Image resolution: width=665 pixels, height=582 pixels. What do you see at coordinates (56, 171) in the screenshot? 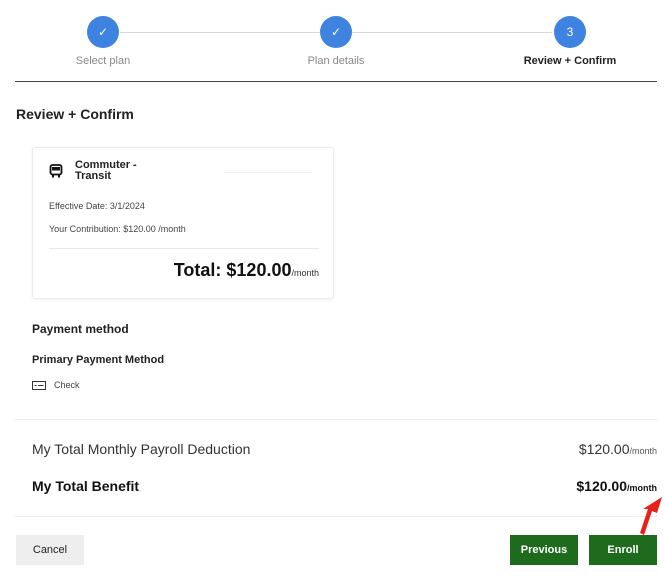
I see `bus-icon` at bounding box center [56, 171].